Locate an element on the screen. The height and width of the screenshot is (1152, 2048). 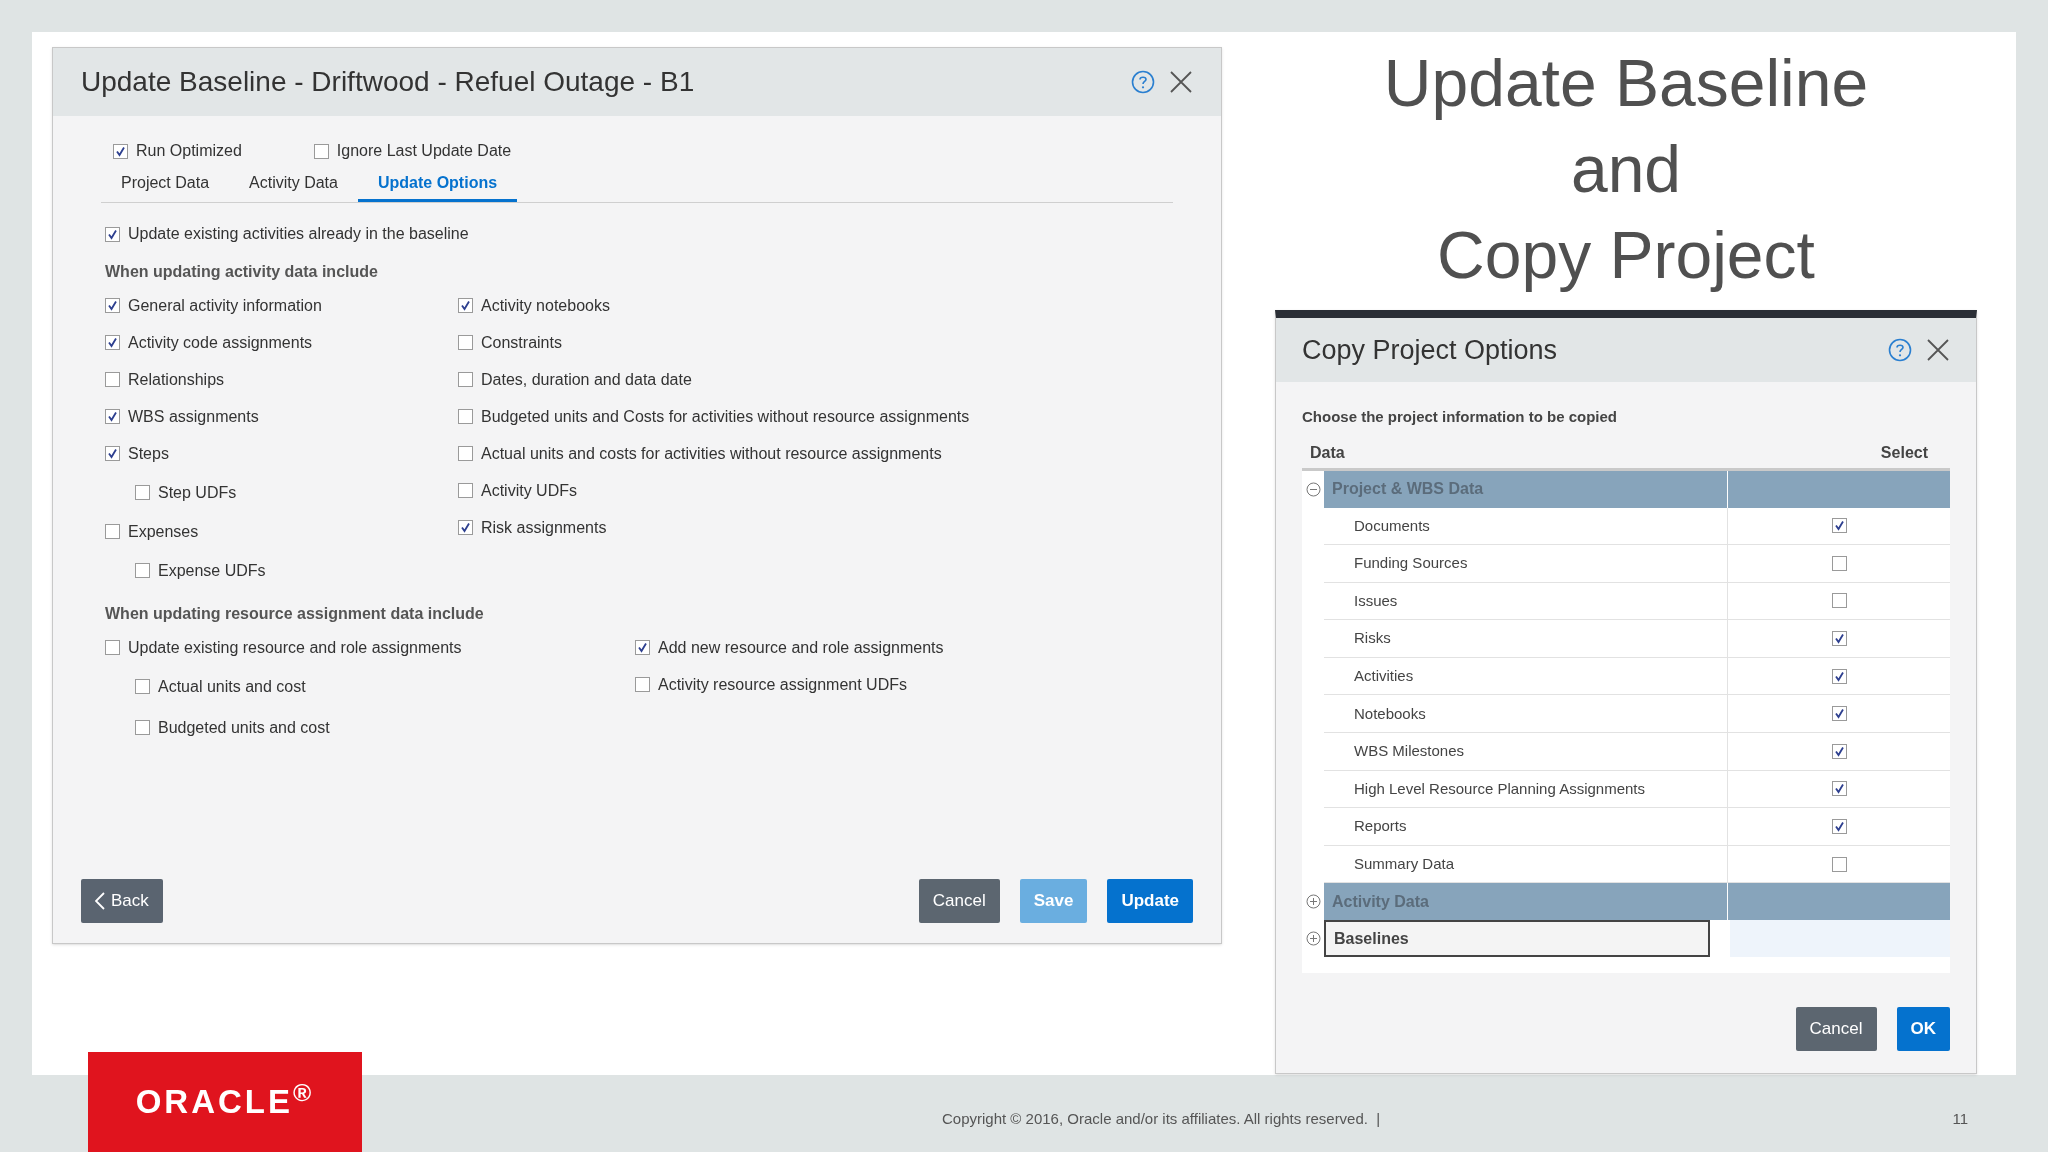
slide-heading: Copy Project is located at coordinates (1626, 255).